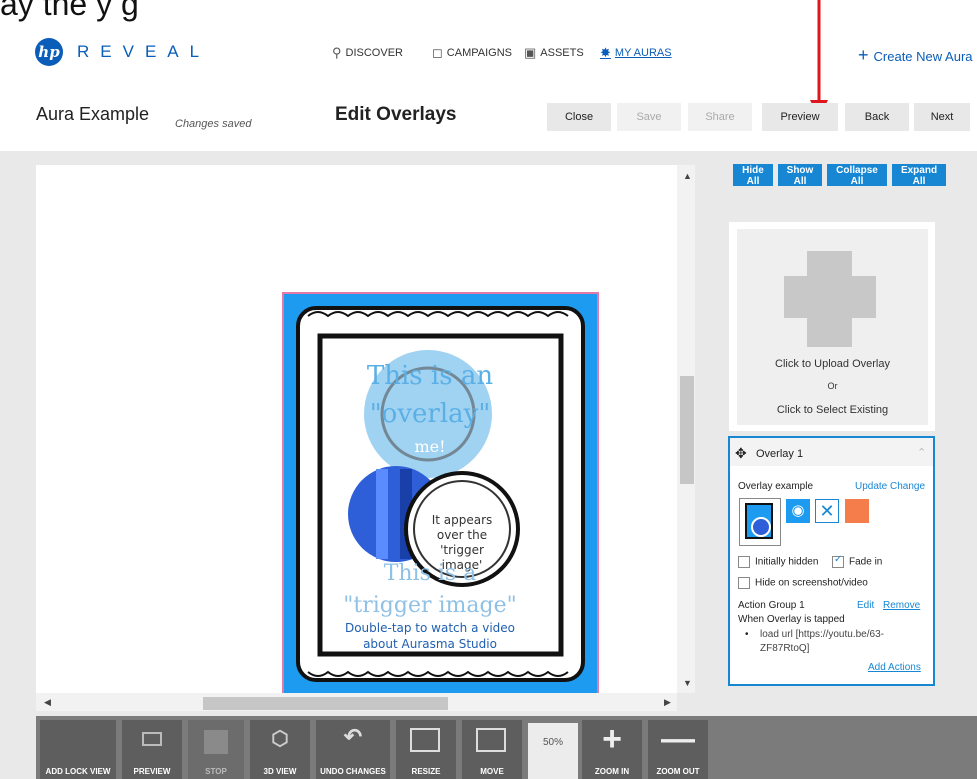 This screenshot has width=977, height=779. What do you see at coordinates (152, 749) in the screenshot?
I see `preview-tool-button: PREVIEW` at bounding box center [152, 749].